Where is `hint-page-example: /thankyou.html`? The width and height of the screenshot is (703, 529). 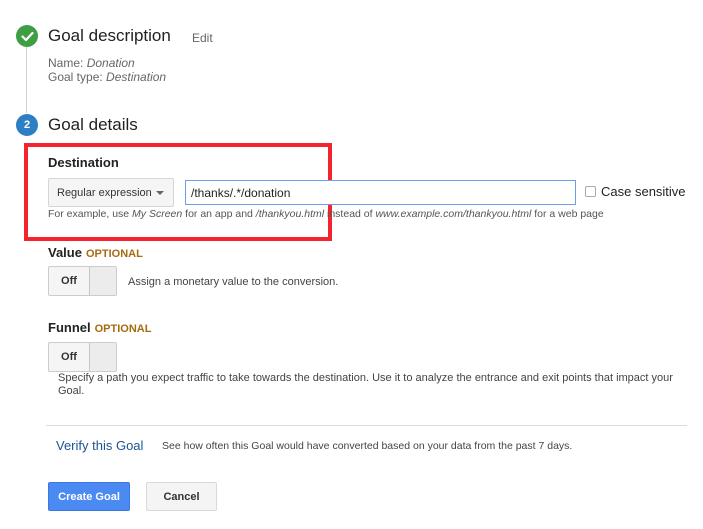 hint-page-example: /thankyou.html is located at coordinates (290, 214).